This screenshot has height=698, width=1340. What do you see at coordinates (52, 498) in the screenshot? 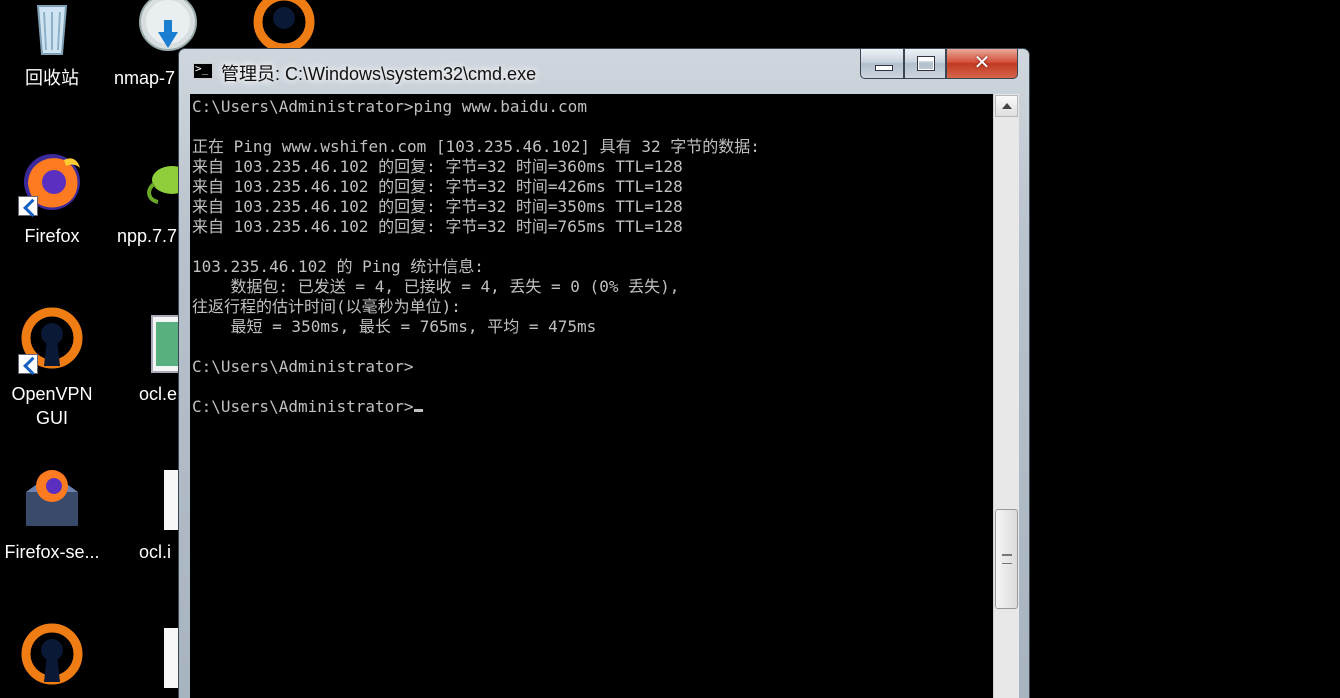
I see `firefox-installer-icon` at bounding box center [52, 498].